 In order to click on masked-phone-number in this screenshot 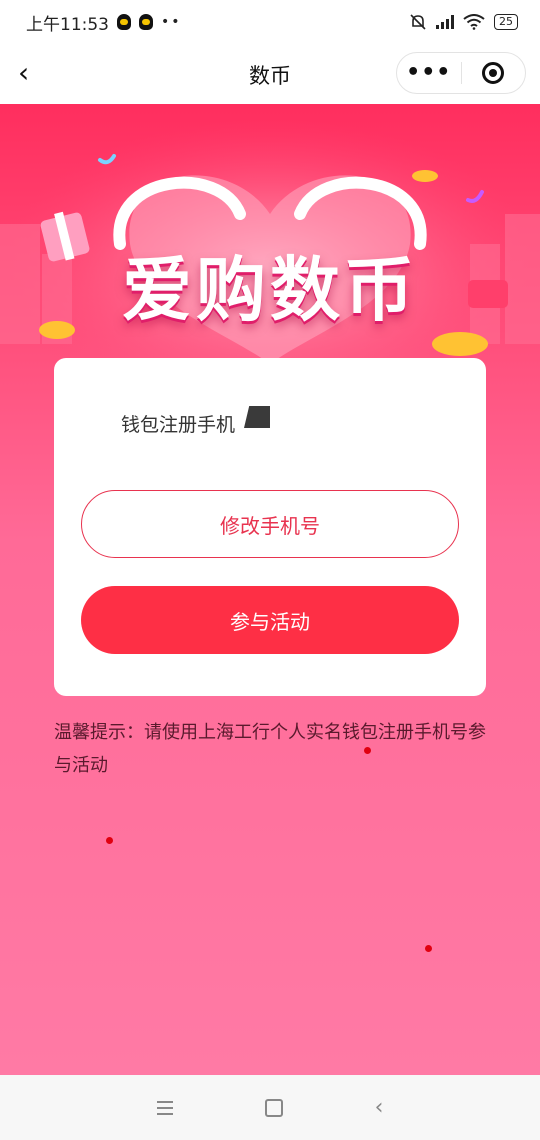, I will do `click(257, 417)`.